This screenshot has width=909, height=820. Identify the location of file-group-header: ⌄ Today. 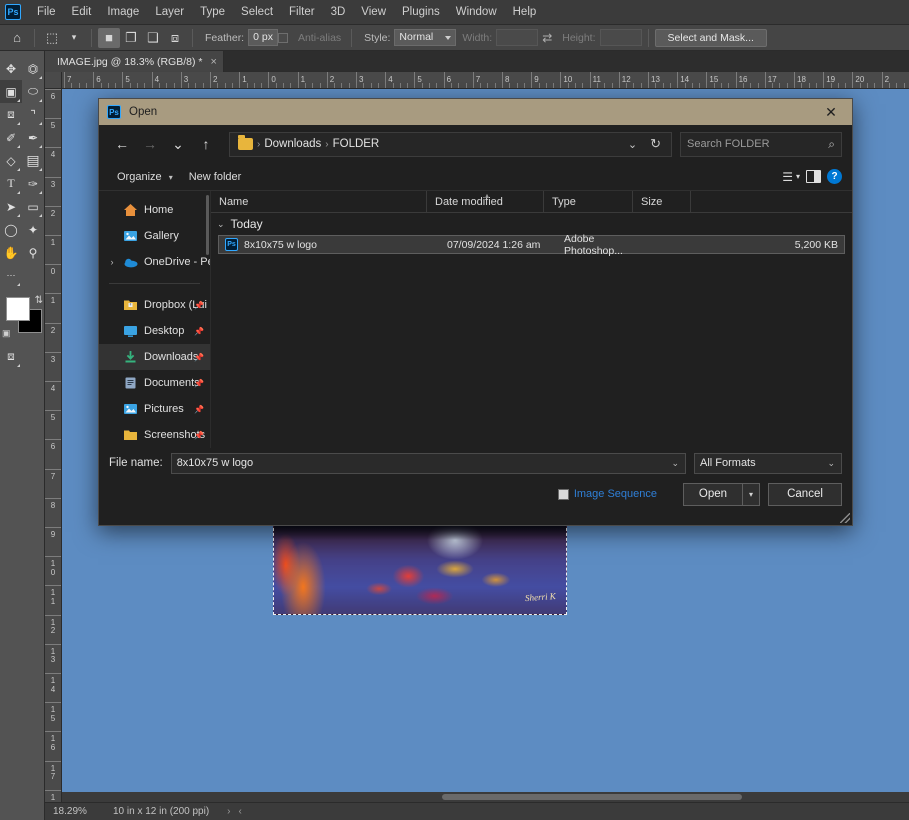
(531, 224).